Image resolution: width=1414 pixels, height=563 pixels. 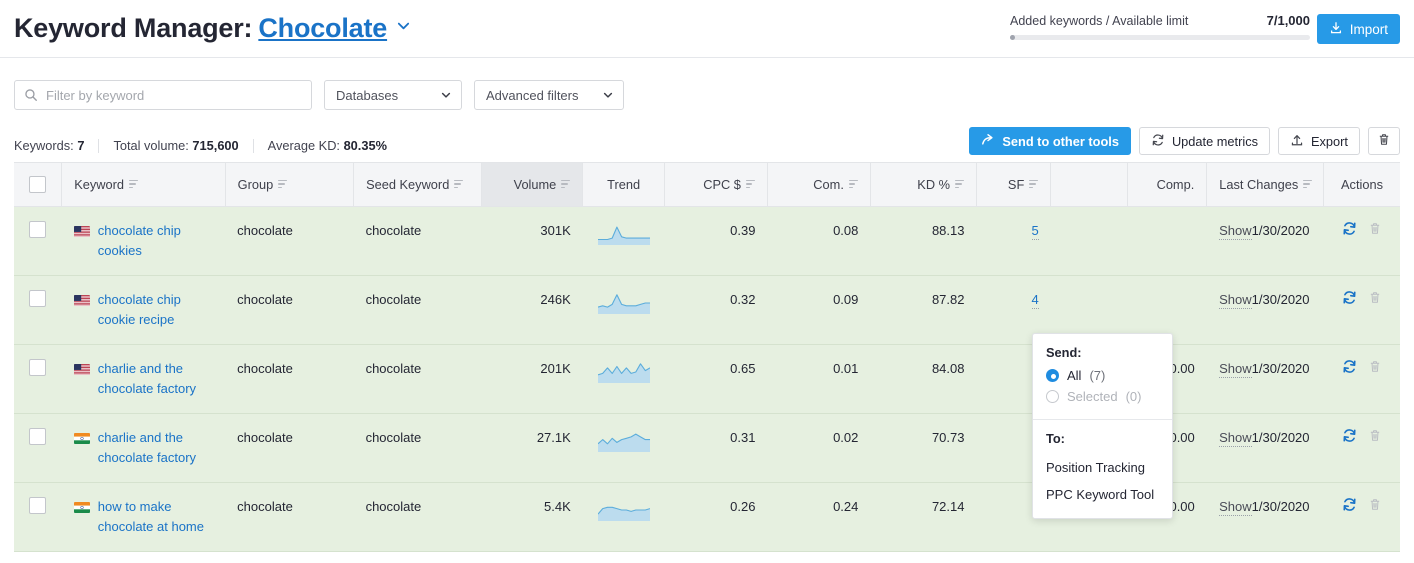 What do you see at coordinates (1204, 141) in the screenshot?
I see `update-metrics-button: Update metrics` at bounding box center [1204, 141].